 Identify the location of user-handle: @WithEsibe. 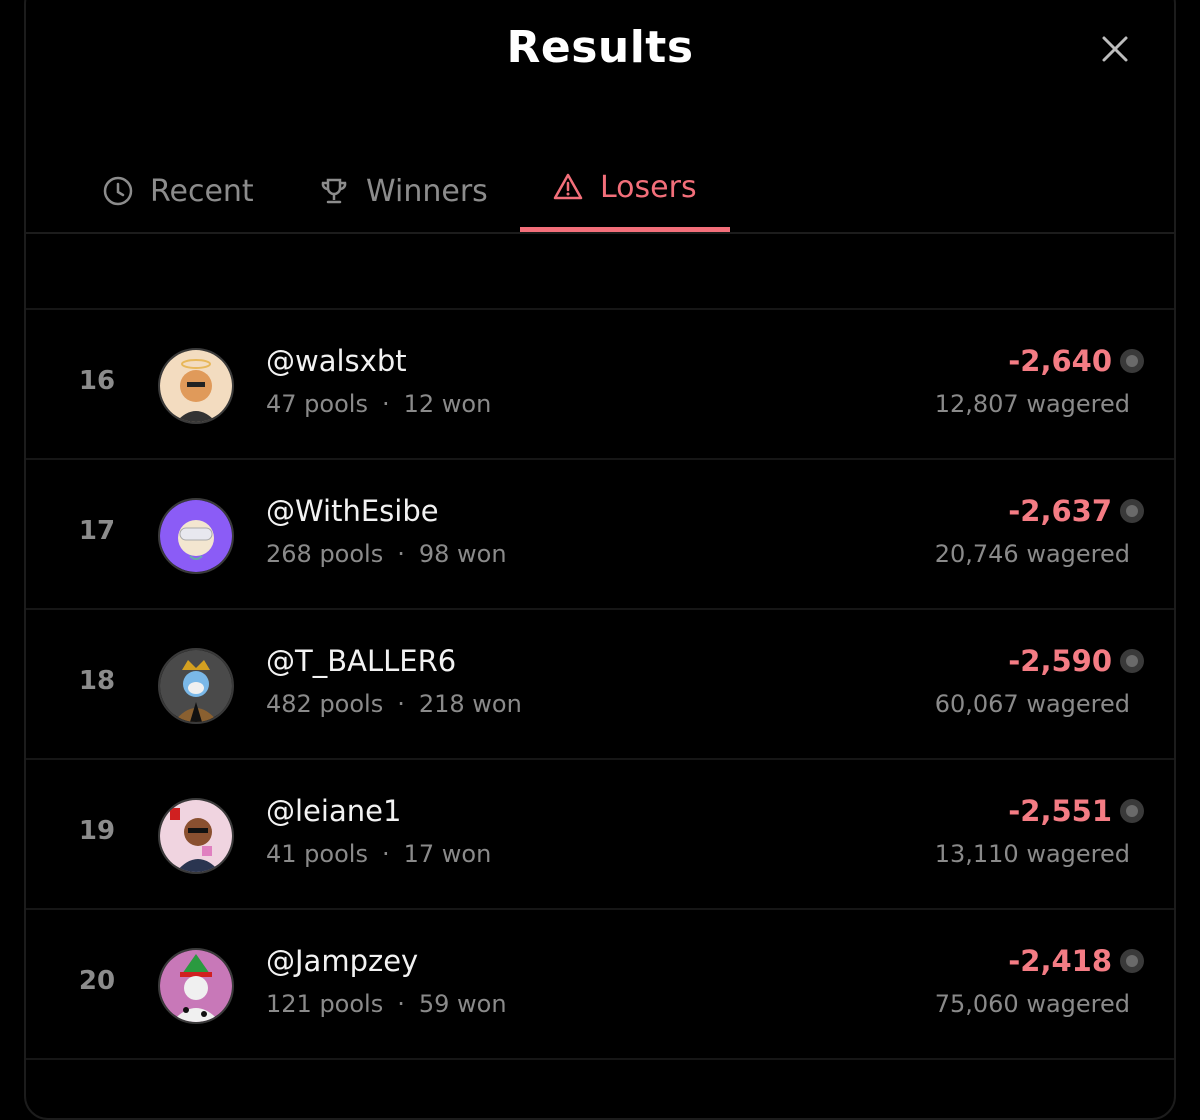
(352, 511).